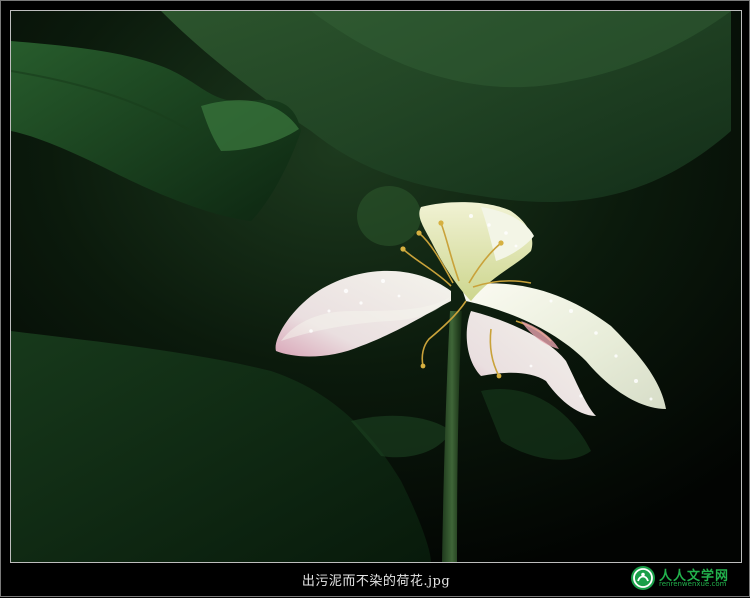 The image size is (750, 598). Describe the element at coordinates (686, 578) in the screenshot. I see `site-logo: 人人文学网 renrenwenxue.com` at that location.